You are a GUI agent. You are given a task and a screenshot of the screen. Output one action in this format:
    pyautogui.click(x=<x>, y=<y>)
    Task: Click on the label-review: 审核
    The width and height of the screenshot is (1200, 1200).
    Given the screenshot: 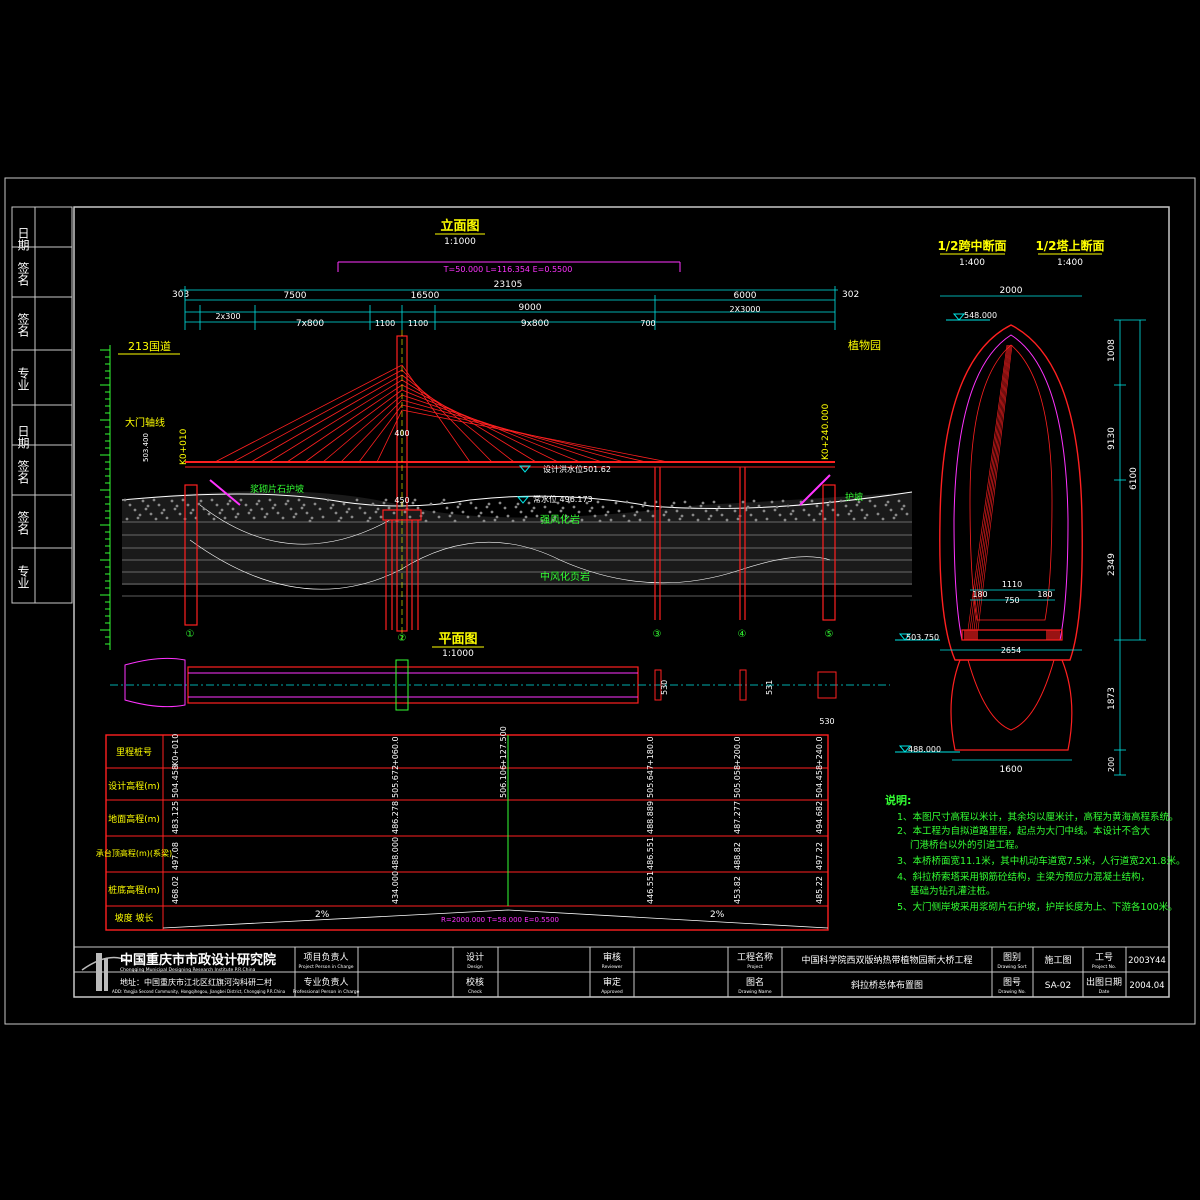 What is the action you would take?
    pyautogui.click(x=612, y=957)
    